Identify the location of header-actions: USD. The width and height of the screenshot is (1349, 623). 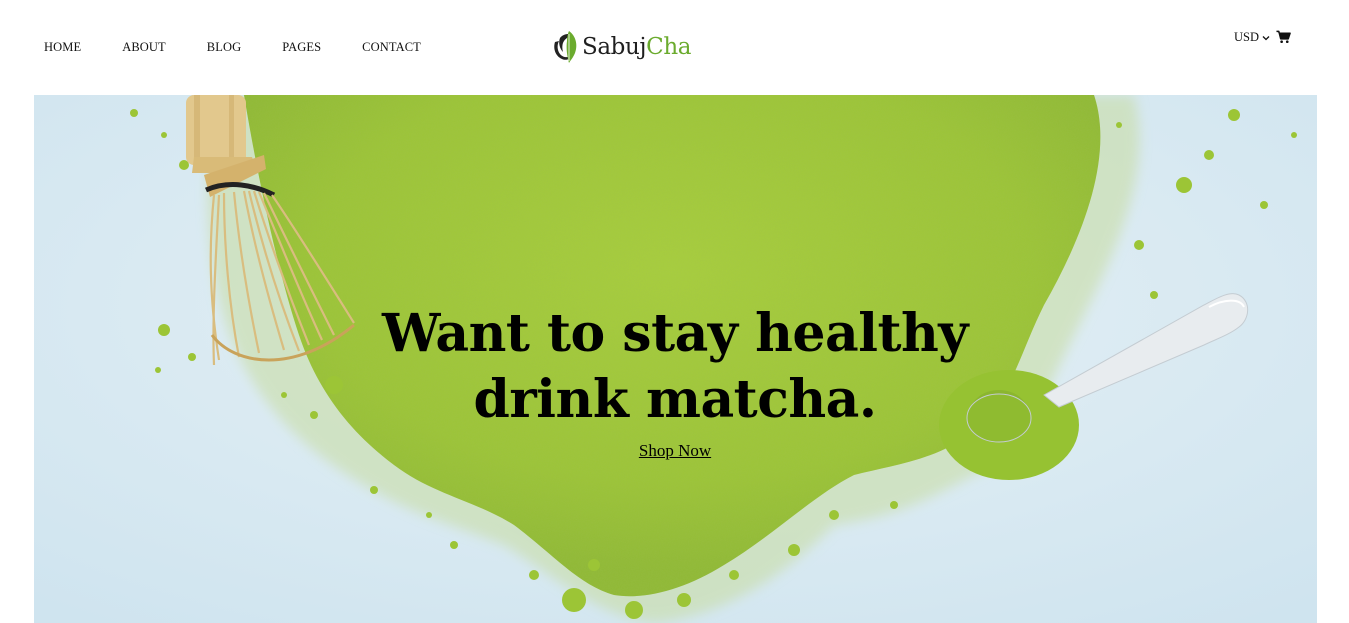
(1262, 37).